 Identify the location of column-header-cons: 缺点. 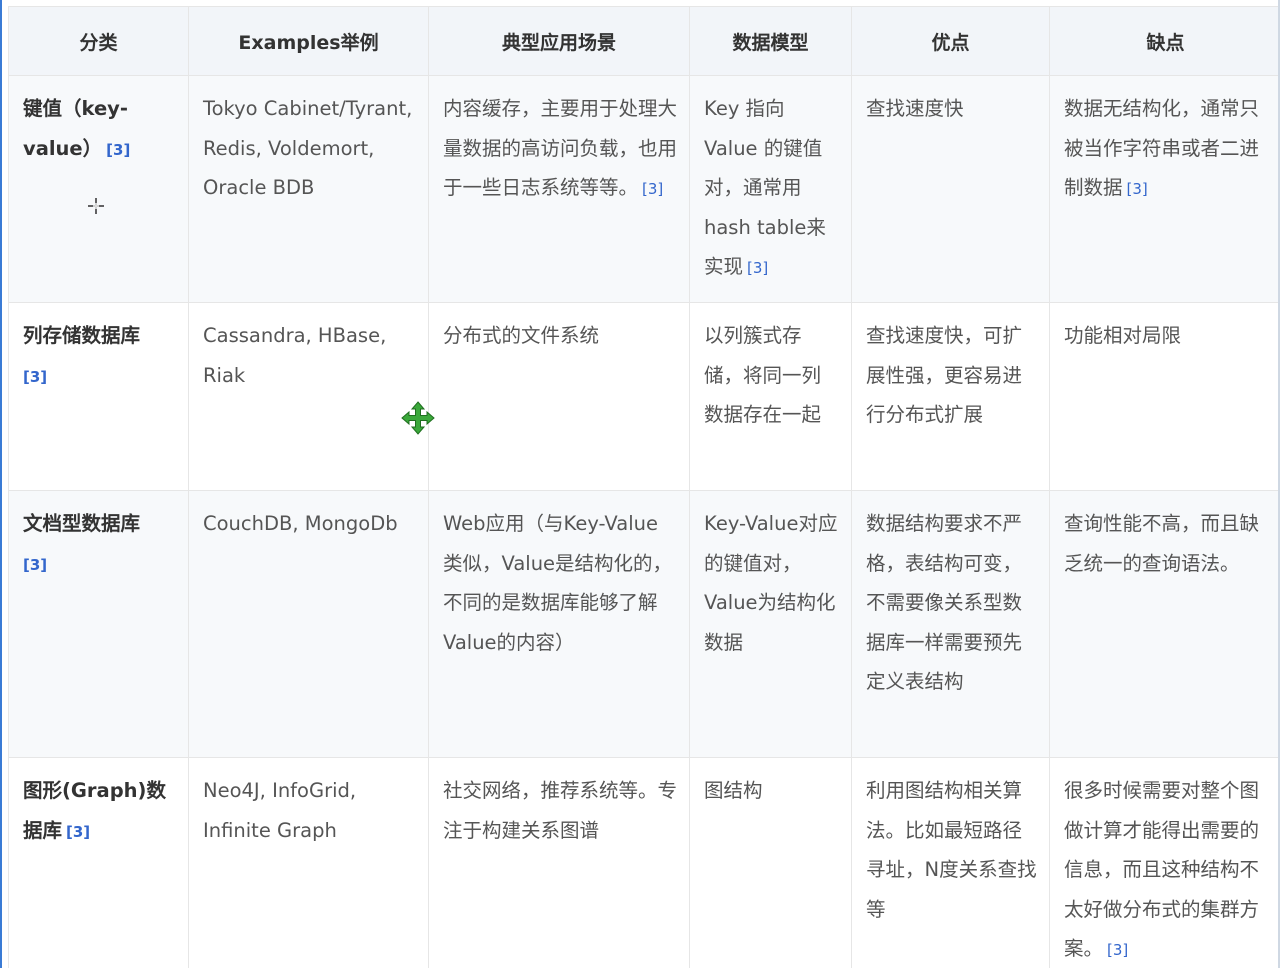
(1163, 41).